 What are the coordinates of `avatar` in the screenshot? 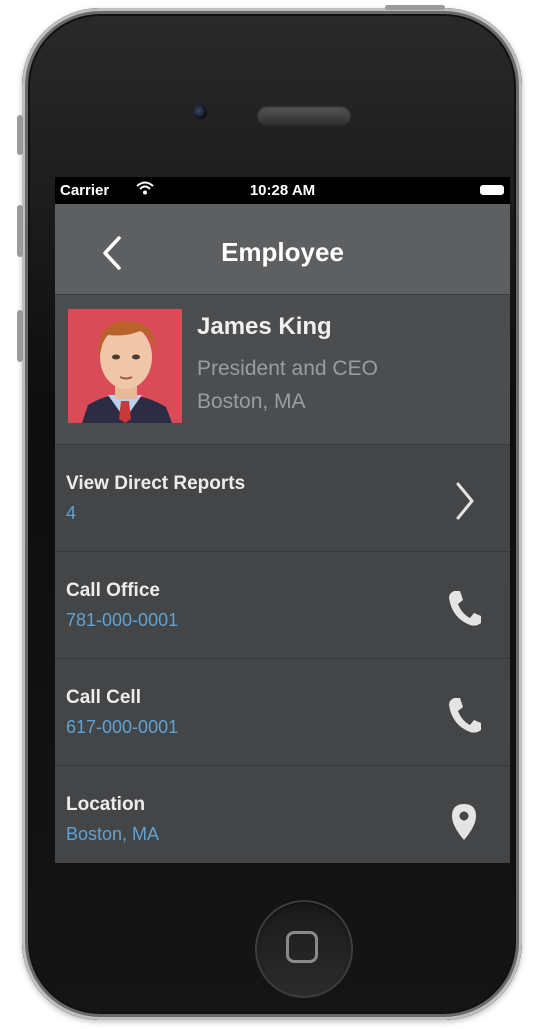 It's located at (125, 366).